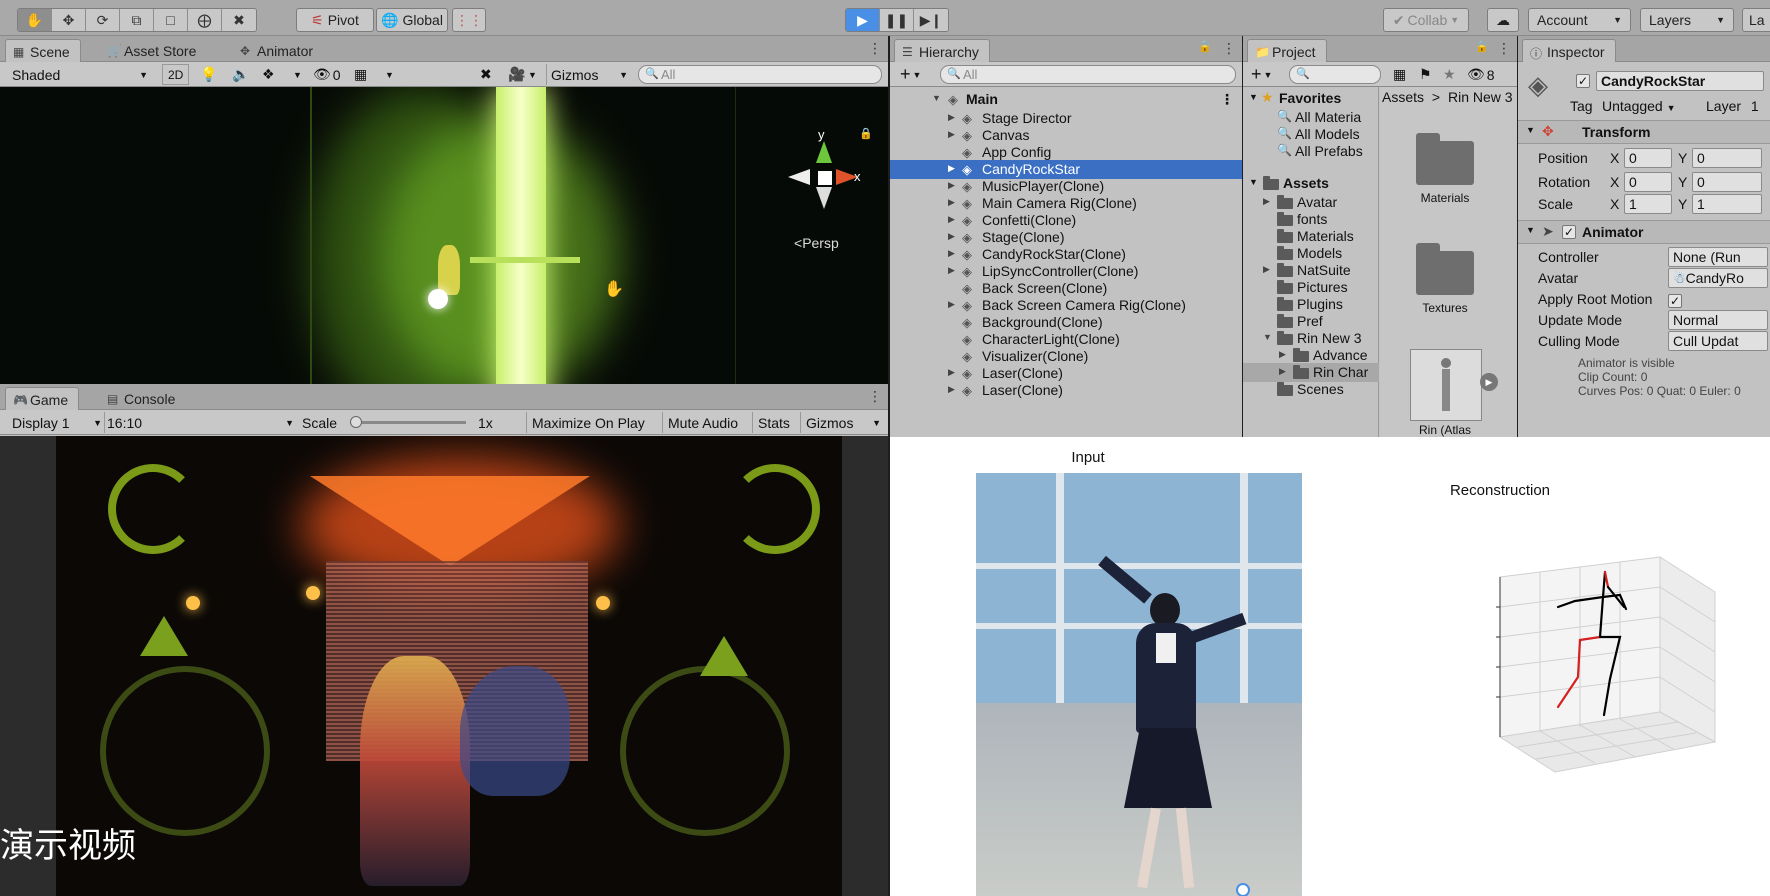 The height and width of the screenshot is (896, 1770). I want to click on transform-tool-icon: ⨁, so click(205, 20).